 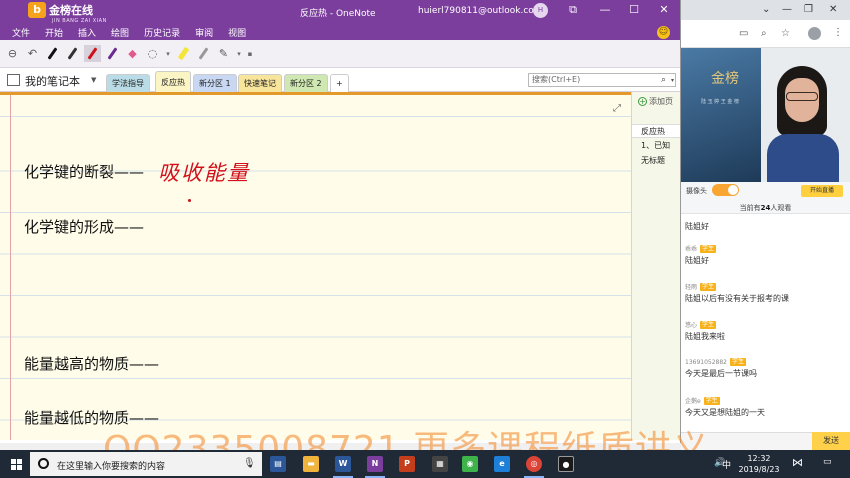 What do you see at coordinates (306, 83) in the screenshot?
I see `tab-section-new-2: 新分区 2` at bounding box center [306, 83].